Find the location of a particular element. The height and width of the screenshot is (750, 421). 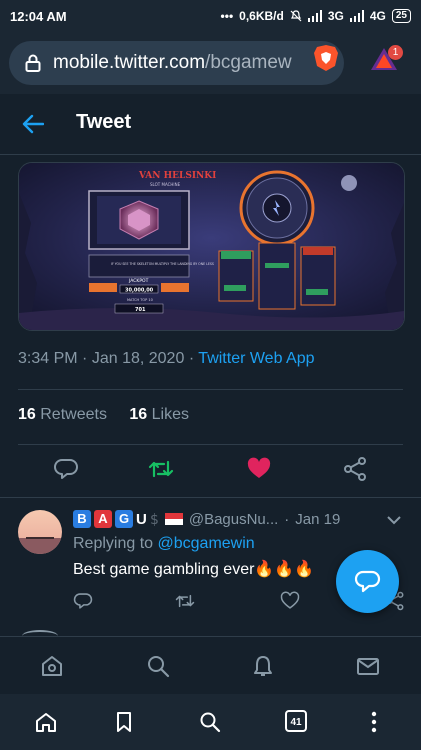

mute-icon is located at coordinates (296, 16).